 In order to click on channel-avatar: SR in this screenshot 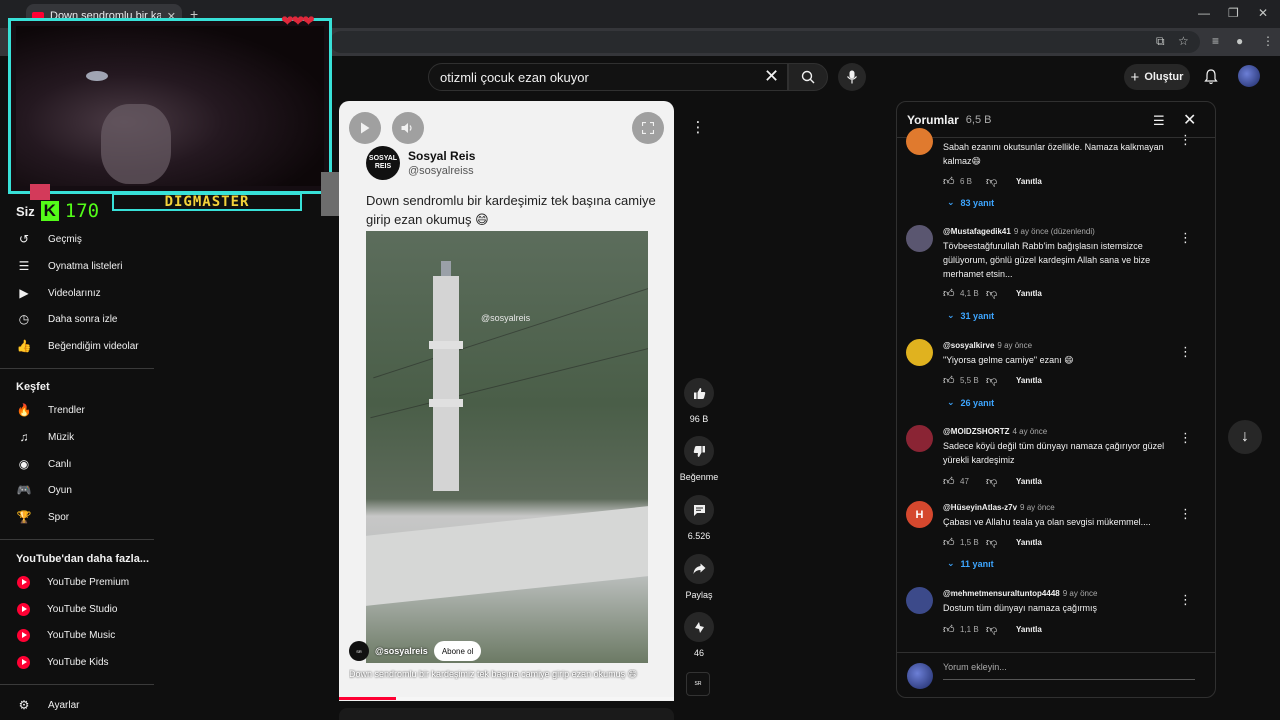, I will do `click(359, 651)`.